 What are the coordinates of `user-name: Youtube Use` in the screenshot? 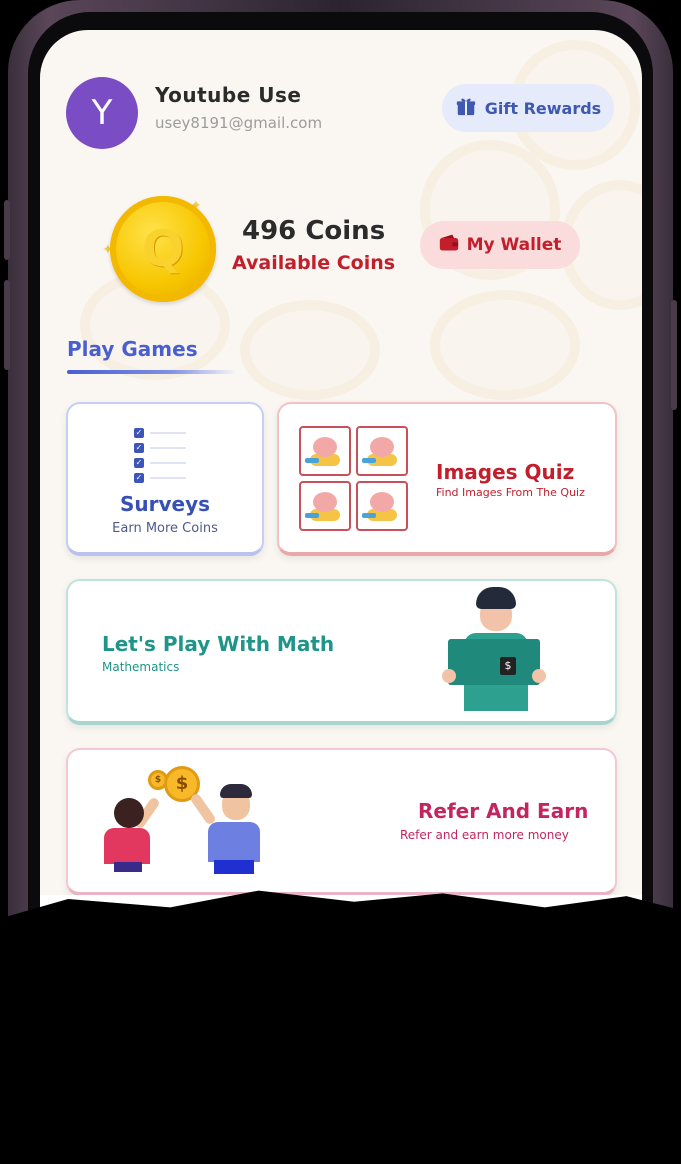 It's located at (228, 95).